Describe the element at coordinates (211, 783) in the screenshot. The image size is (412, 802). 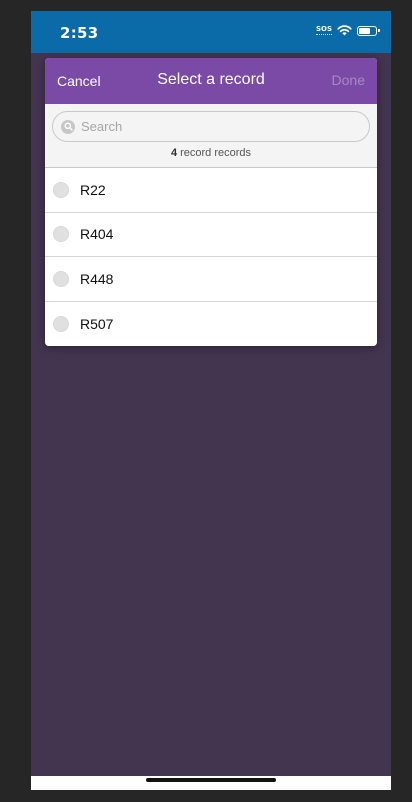
I see `bottom-bar` at that location.